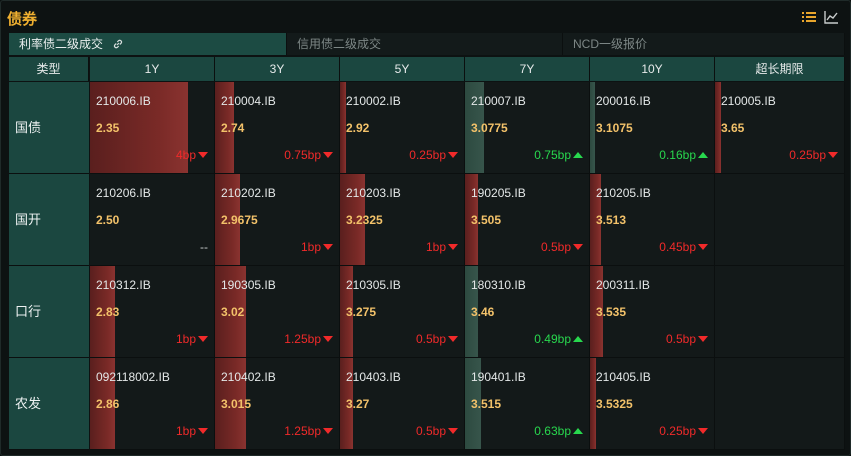 This screenshot has height=456, width=851. I want to click on bond-yield: 2.74, so click(233, 128).